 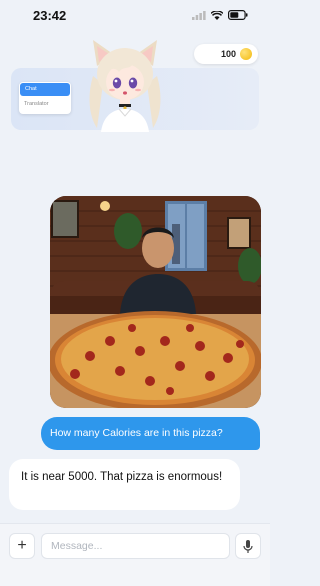 I want to click on battery-icon, so click(x=238, y=15).